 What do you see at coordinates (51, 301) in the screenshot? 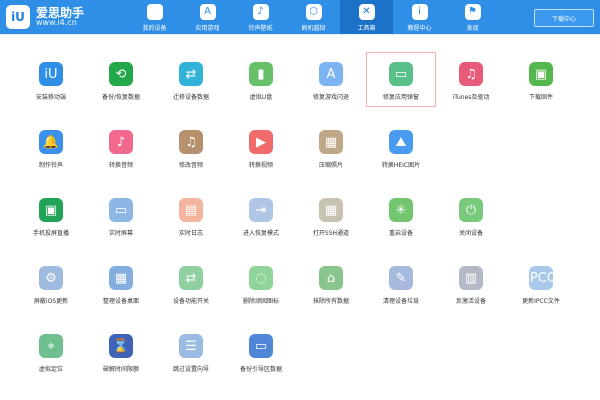
I see `tool-label: 屏蔽iOS更新` at bounding box center [51, 301].